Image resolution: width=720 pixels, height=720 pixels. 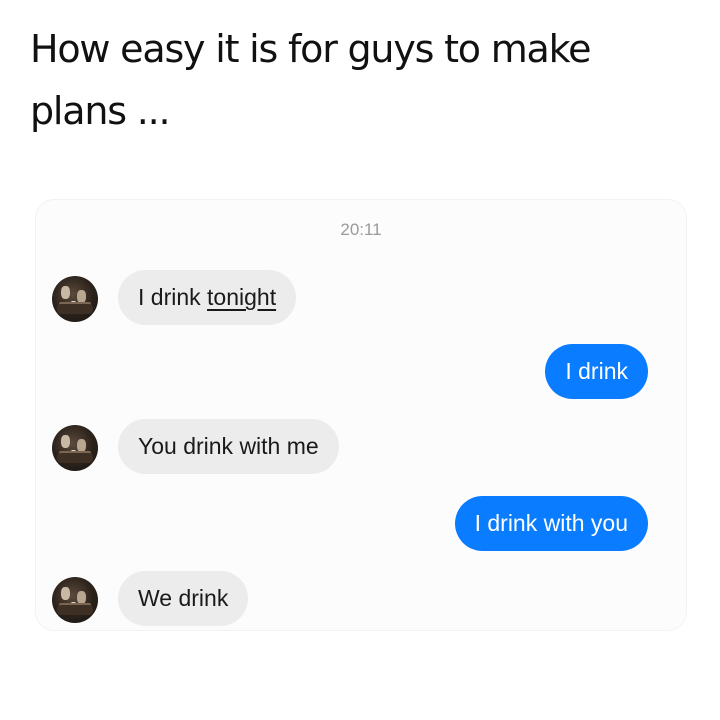 I want to click on message-text: I drink, so click(x=173, y=297).